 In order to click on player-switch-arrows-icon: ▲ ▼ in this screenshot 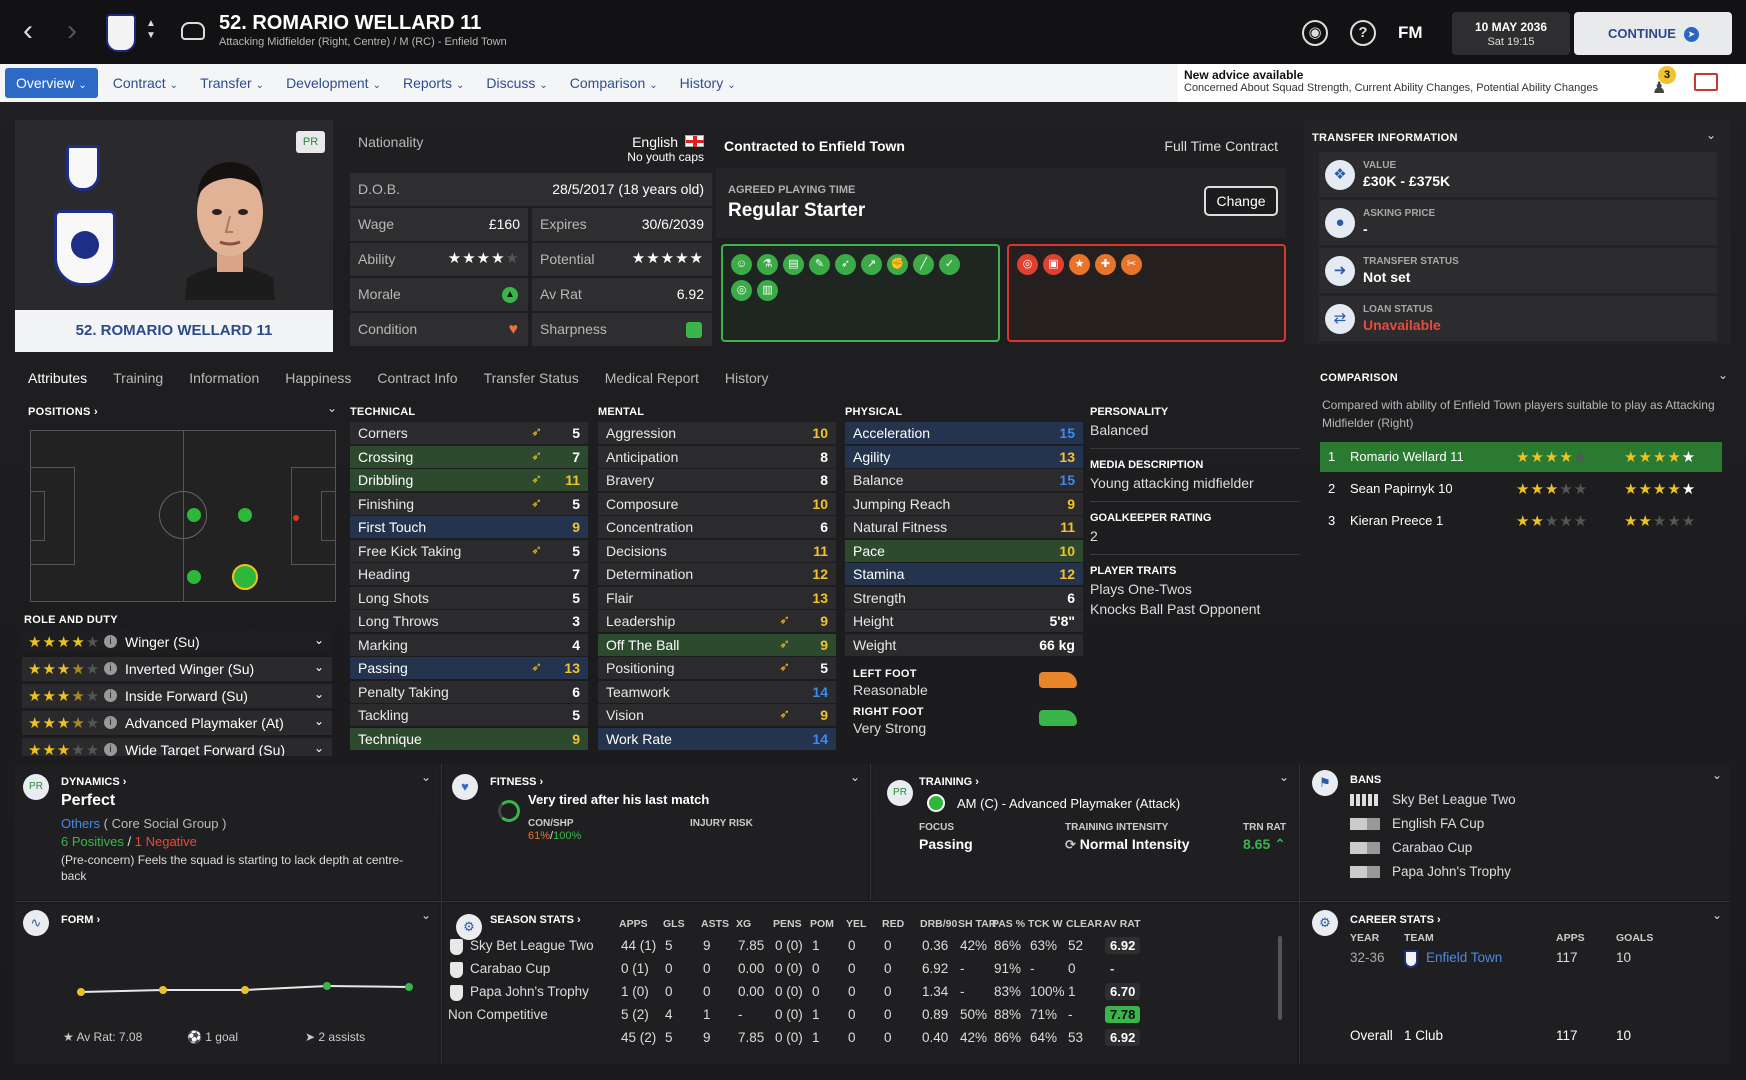, I will do `click(151, 30)`.